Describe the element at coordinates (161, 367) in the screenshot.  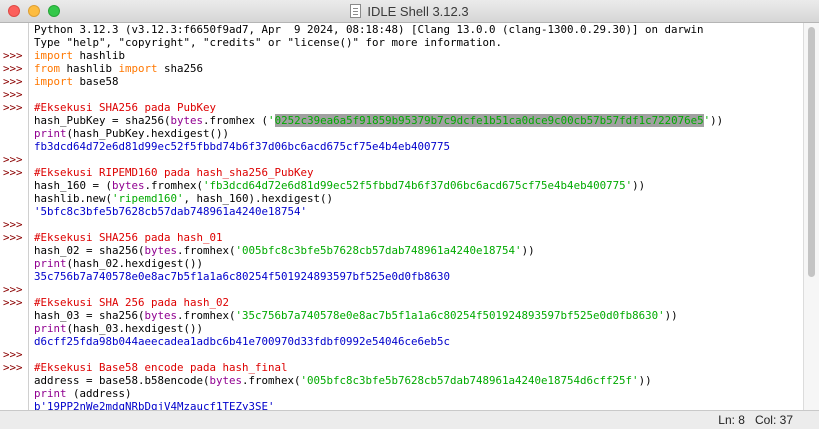
I see `code-token: #Eksekusi Base58 encode pada hash_final` at that location.